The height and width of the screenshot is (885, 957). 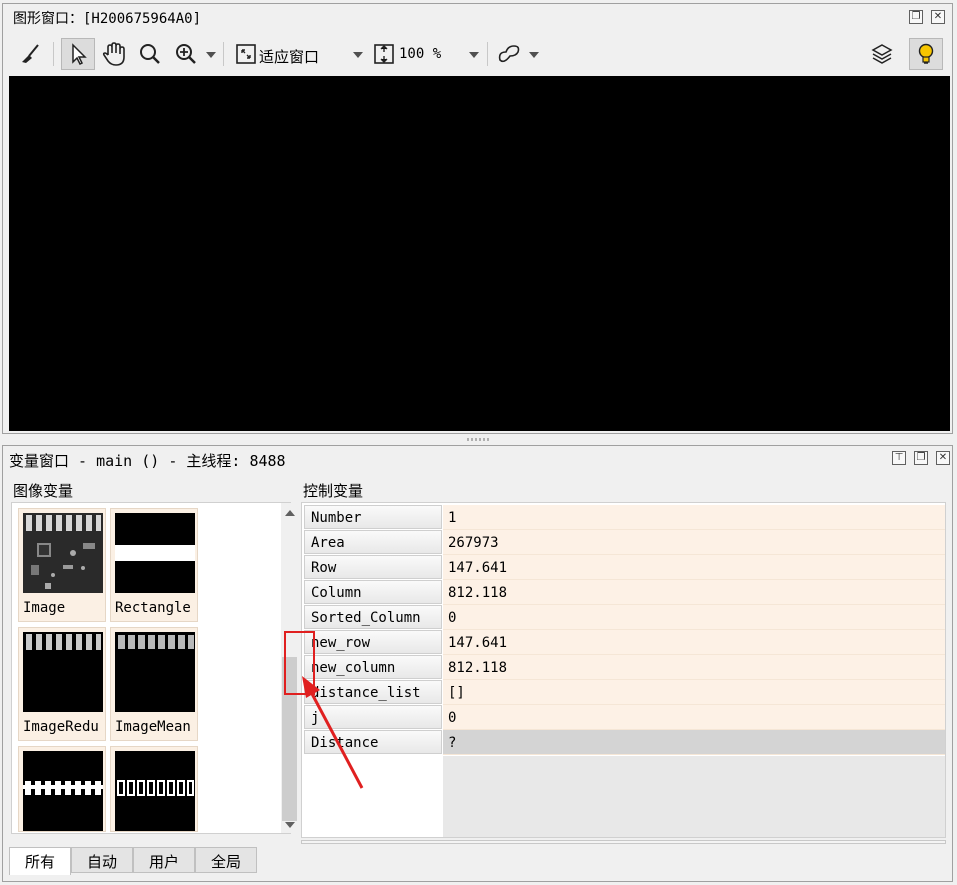 I want to click on control-var-row: Row 147.641, so click(x=624, y=567).